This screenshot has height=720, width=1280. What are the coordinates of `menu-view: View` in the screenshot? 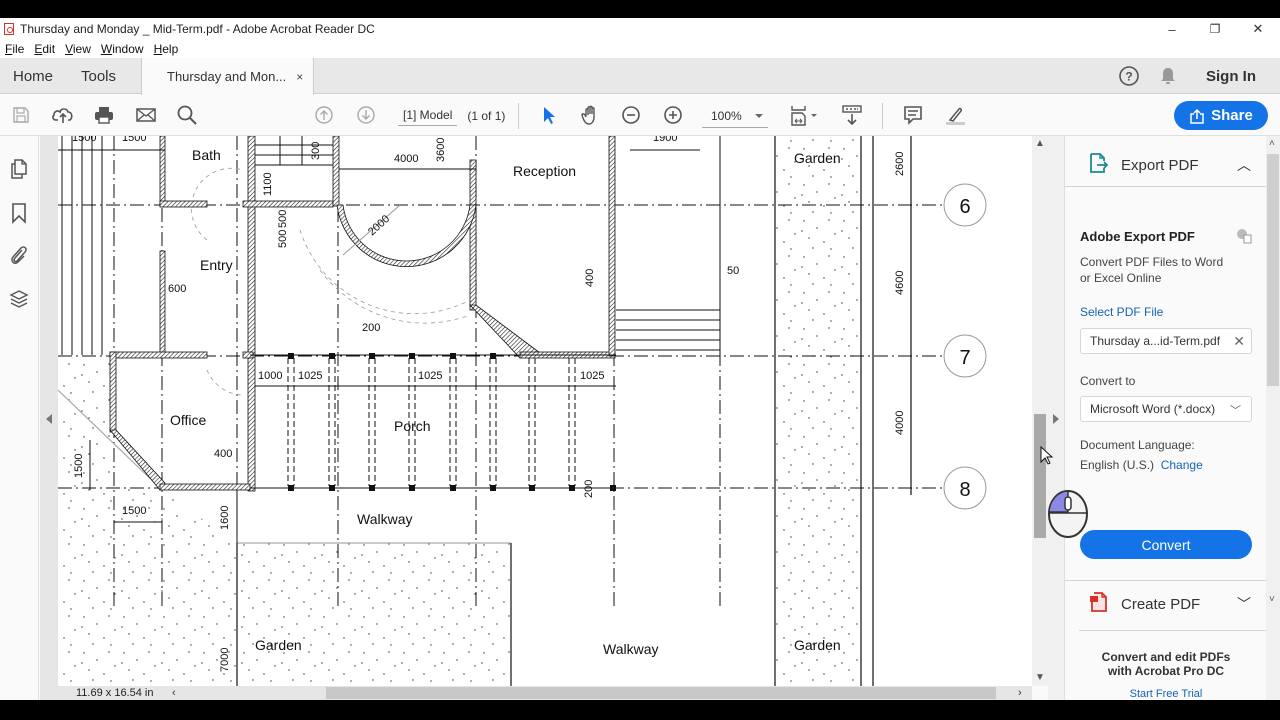 It's located at (78, 49).